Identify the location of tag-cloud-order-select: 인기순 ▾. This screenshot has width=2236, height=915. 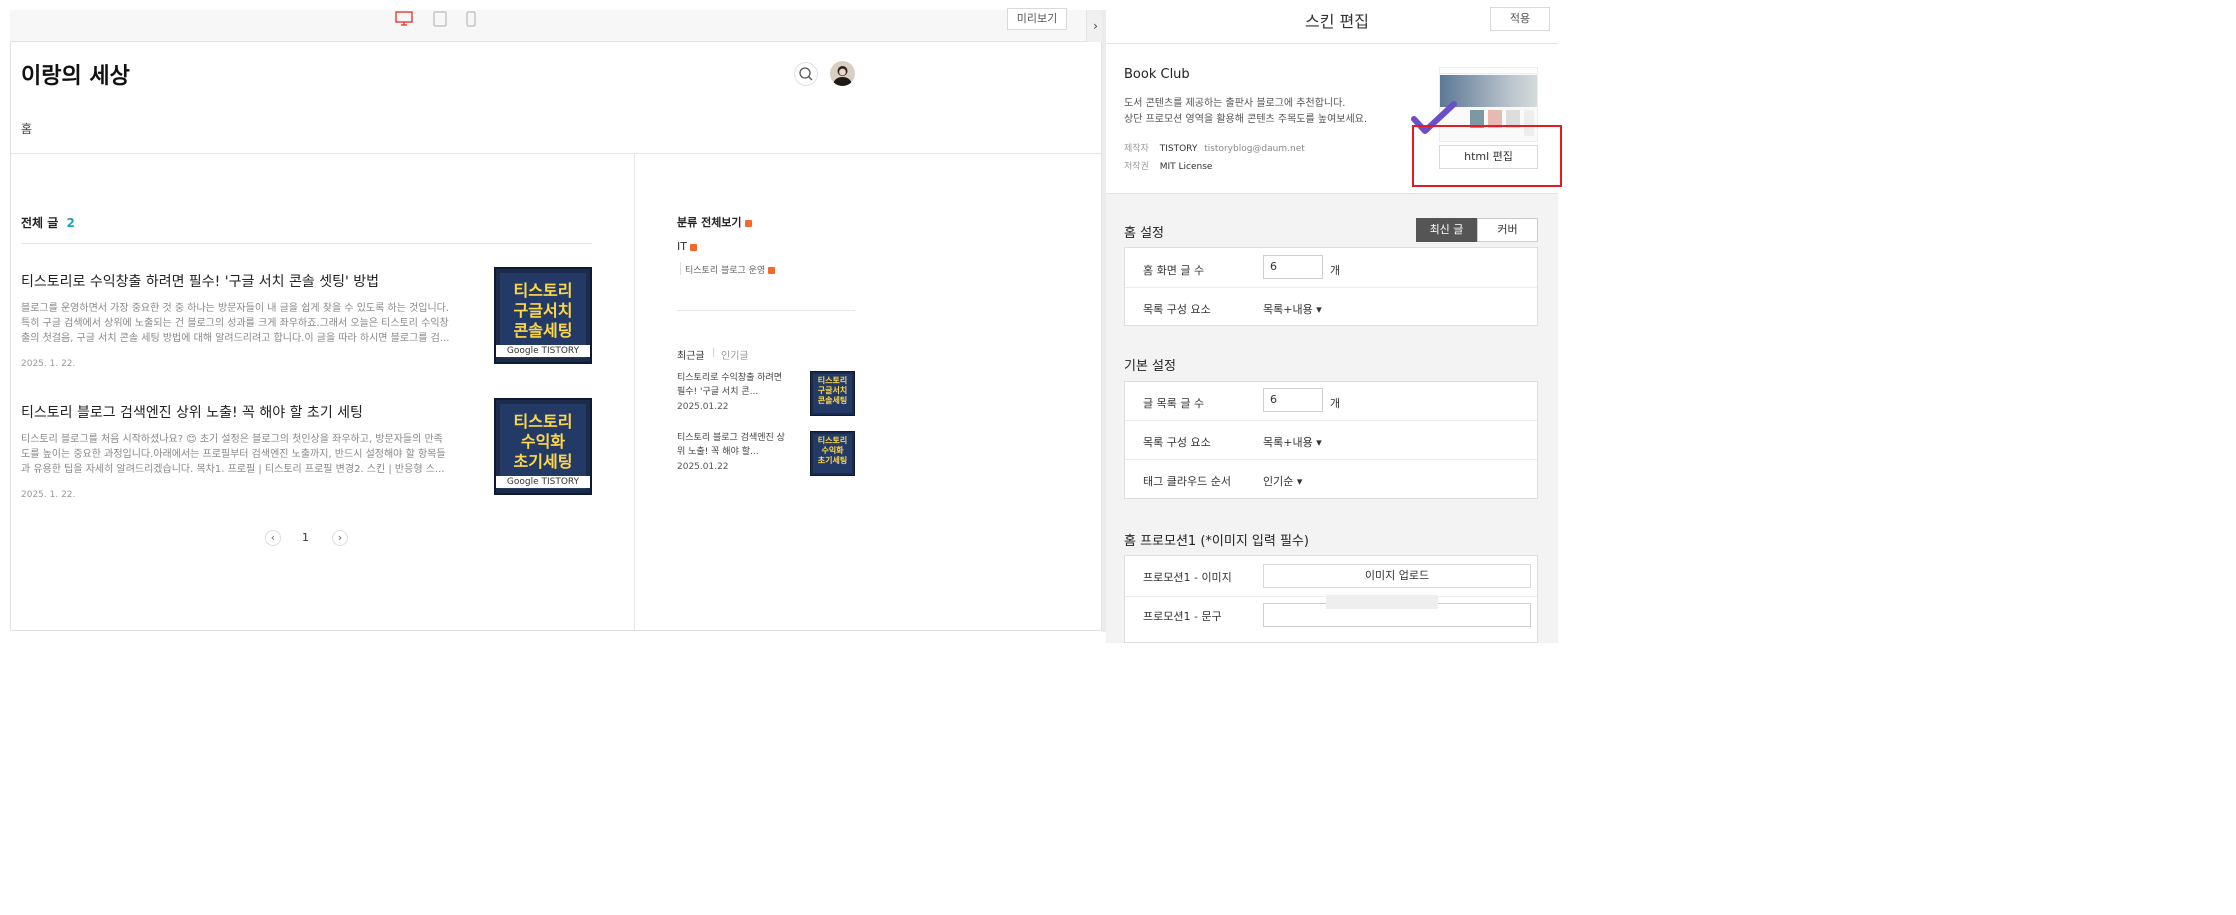
(1282, 481).